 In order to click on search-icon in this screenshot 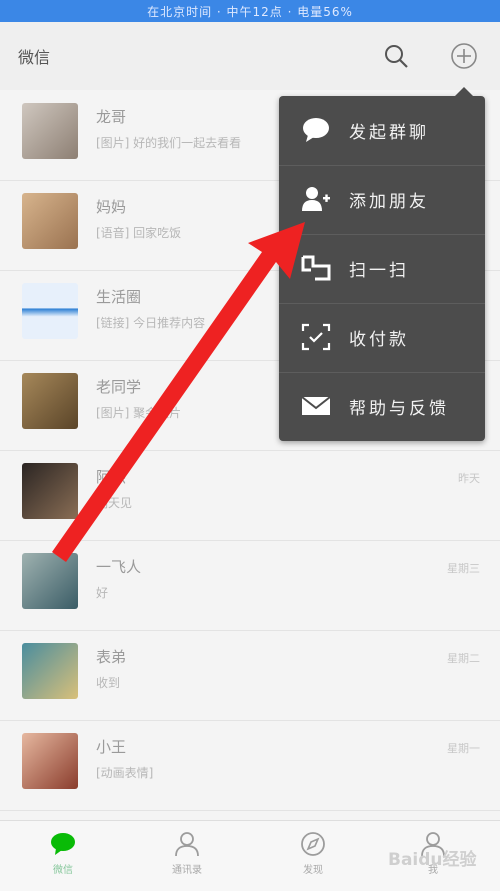, I will do `click(396, 56)`.